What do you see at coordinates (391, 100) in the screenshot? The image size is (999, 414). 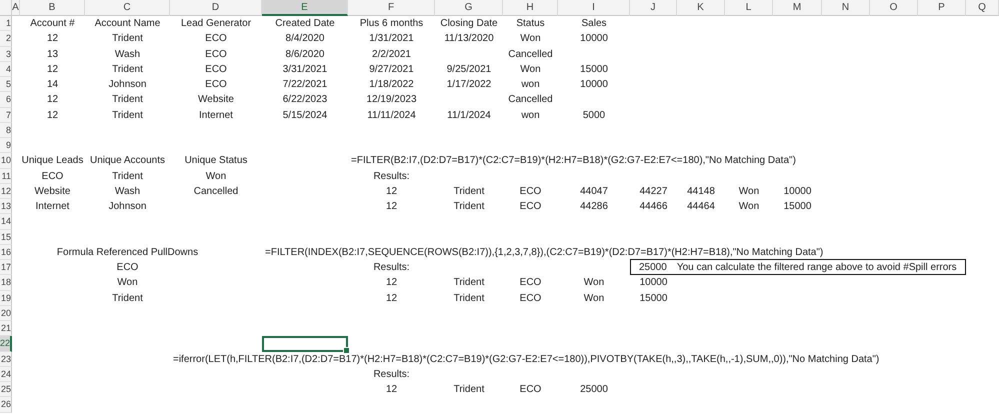 I see `cell-text: 12/19/2023` at bounding box center [391, 100].